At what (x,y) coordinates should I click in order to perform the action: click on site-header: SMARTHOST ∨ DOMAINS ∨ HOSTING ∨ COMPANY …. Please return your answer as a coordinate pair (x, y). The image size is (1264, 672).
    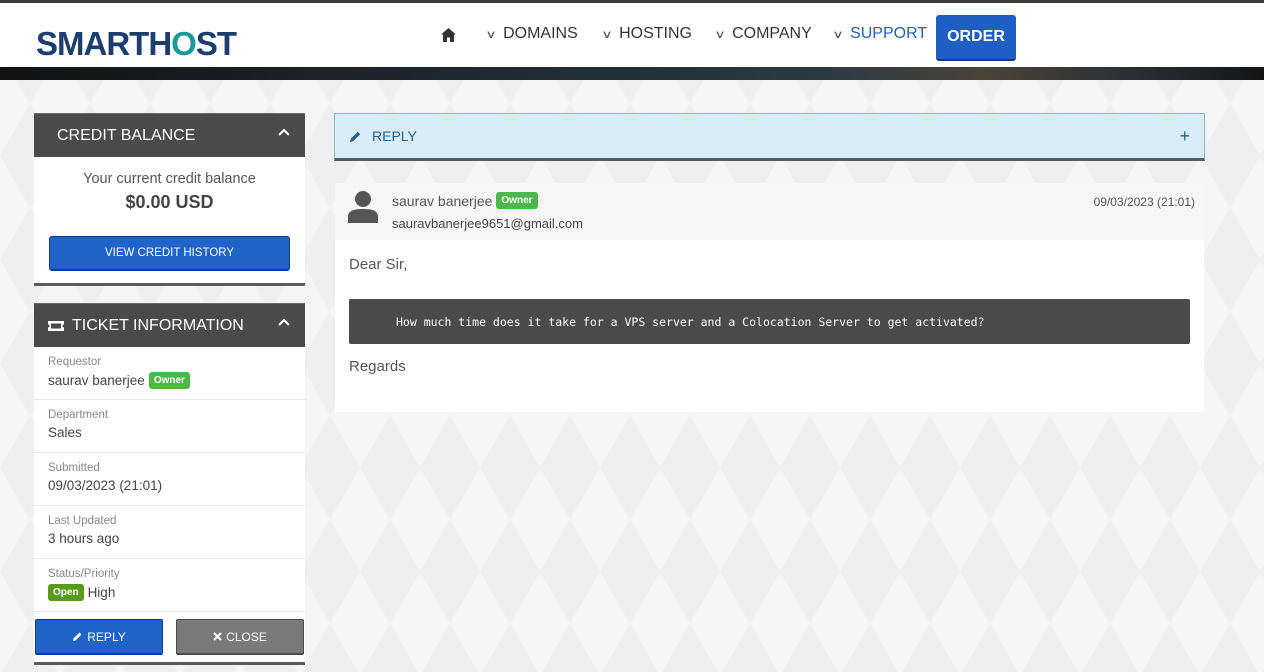
    Looking at the image, I should click on (632, 33).